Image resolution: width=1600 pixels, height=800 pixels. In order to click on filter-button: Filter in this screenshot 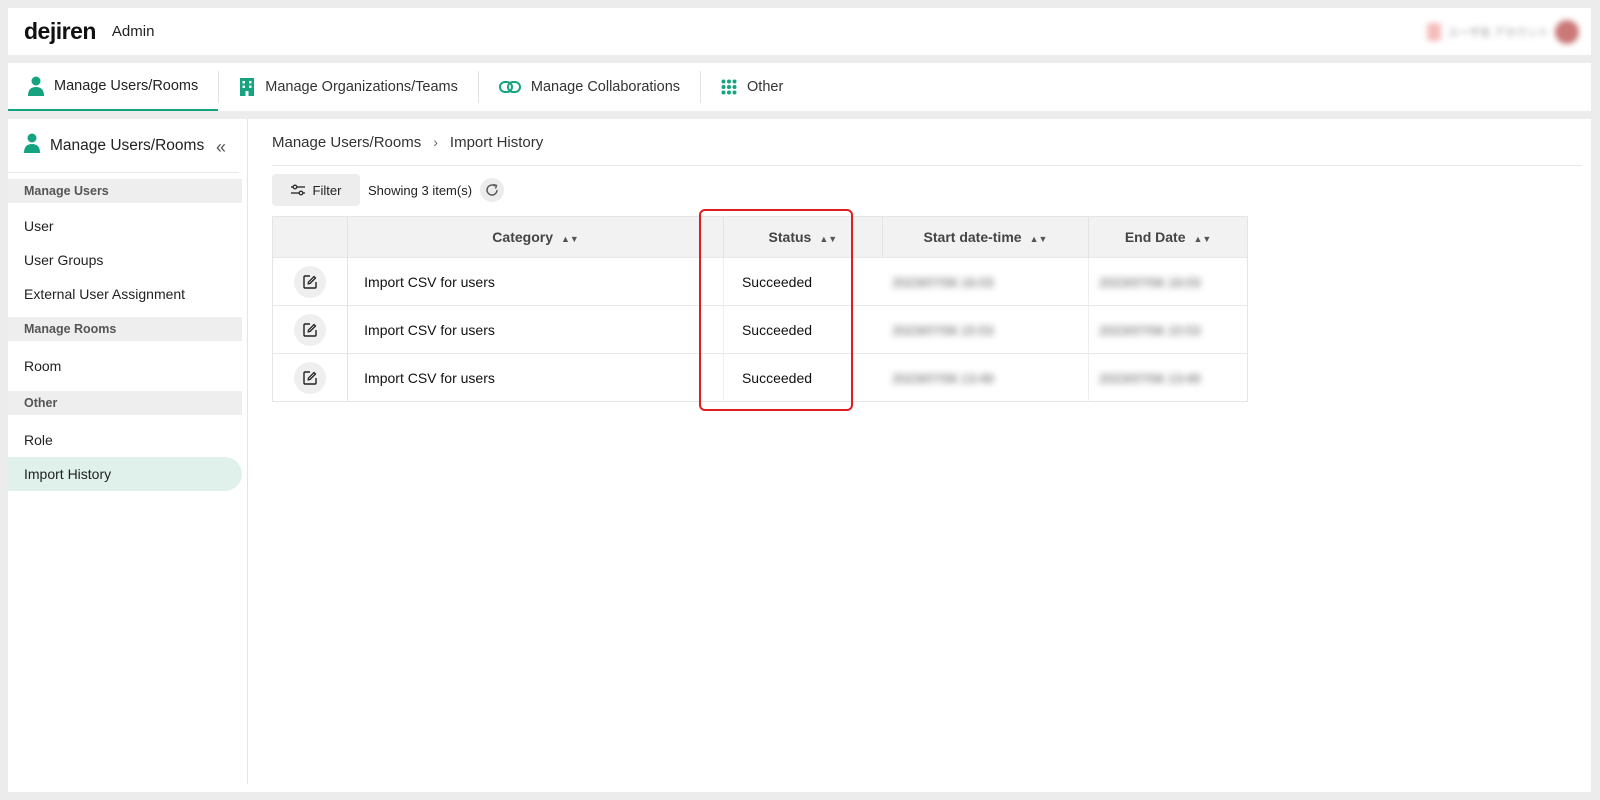, I will do `click(316, 190)`.